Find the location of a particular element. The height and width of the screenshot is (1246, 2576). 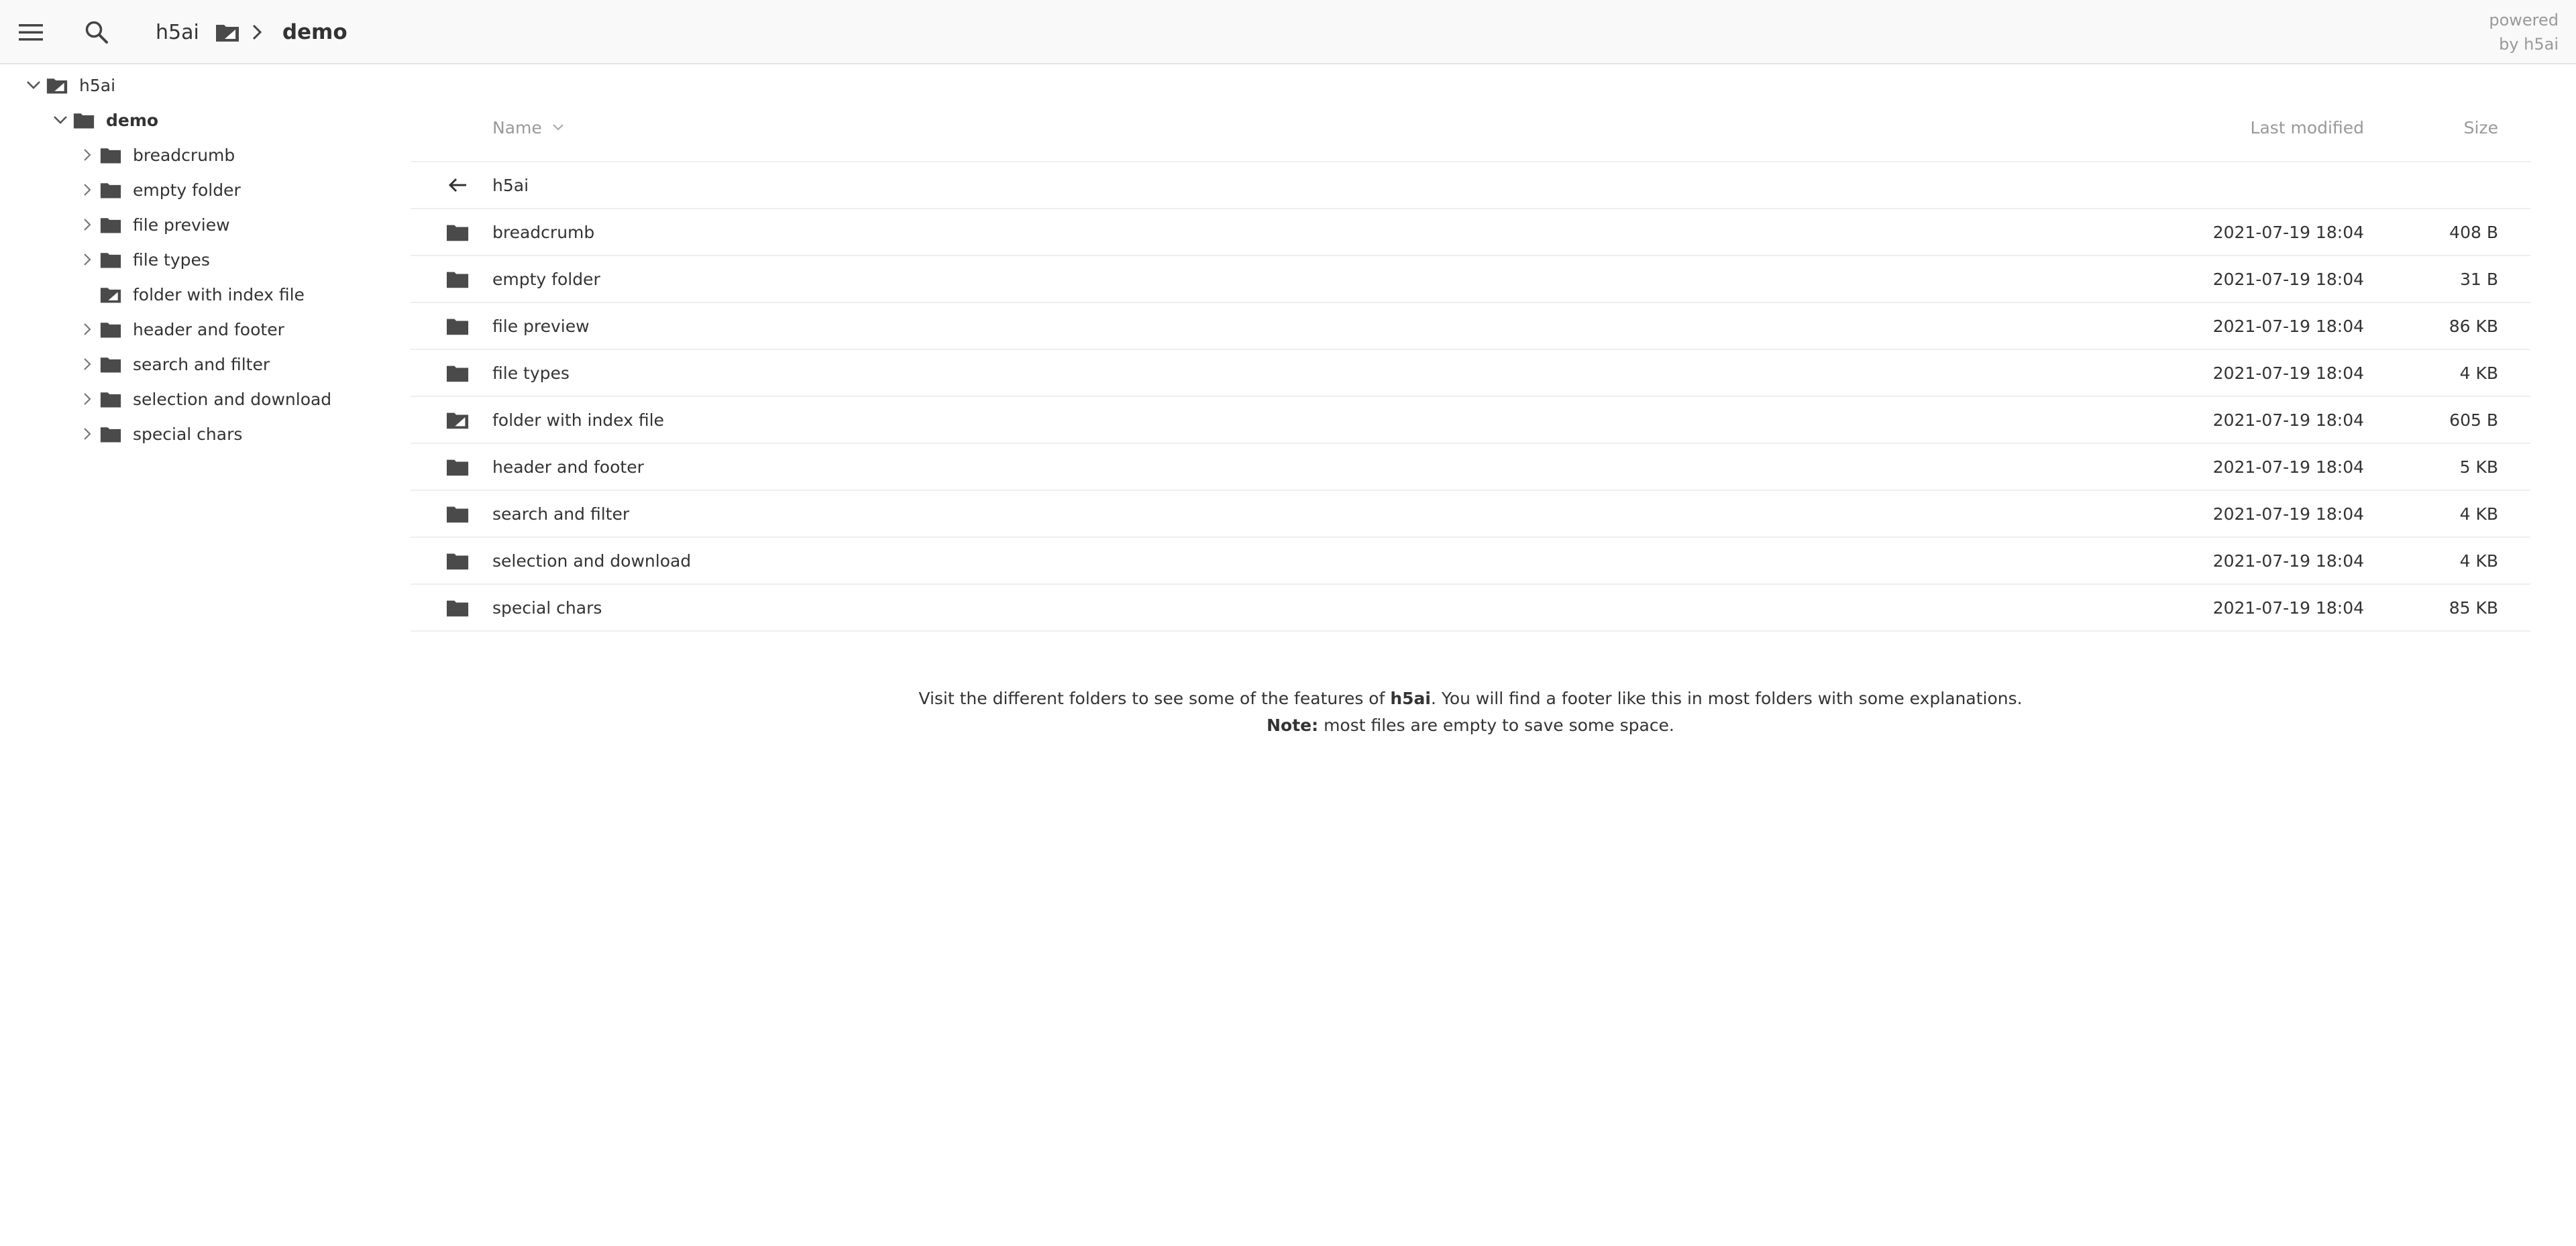

table-row: empty folder 2021-07-19 18:04 31 B is located at coordinates (1470, 279).